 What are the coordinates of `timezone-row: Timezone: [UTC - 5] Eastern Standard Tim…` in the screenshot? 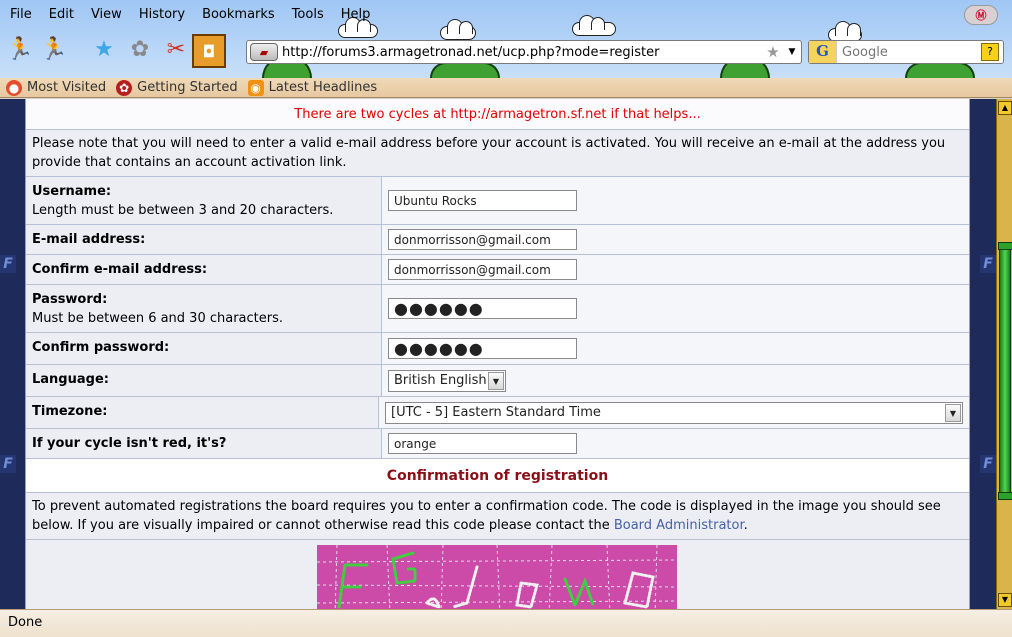 It's located at (497, 413).